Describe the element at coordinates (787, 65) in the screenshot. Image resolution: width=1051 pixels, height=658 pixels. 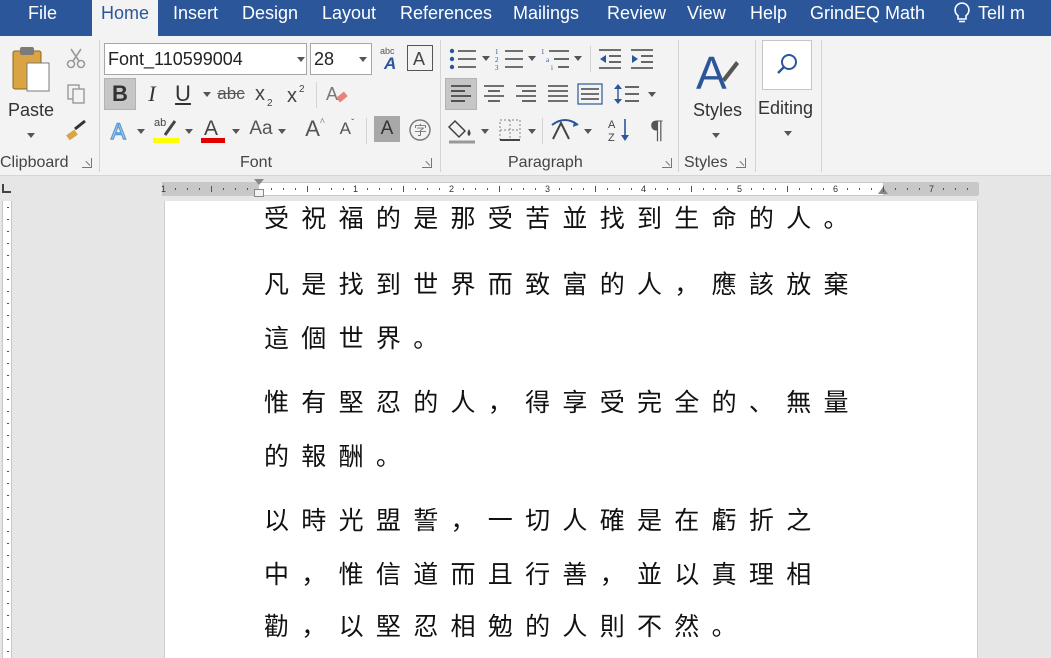
I see `editing-button-box` at that location.